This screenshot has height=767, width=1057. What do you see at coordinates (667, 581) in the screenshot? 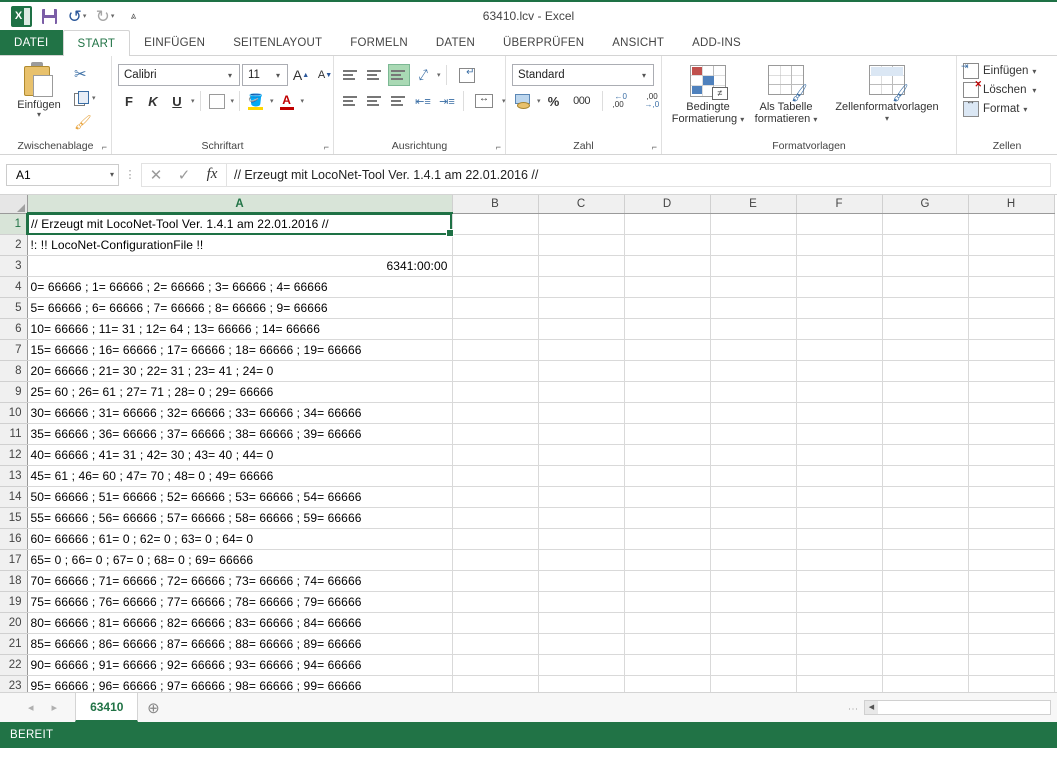
I see `cell-D18` at bounding box center [667, 581].